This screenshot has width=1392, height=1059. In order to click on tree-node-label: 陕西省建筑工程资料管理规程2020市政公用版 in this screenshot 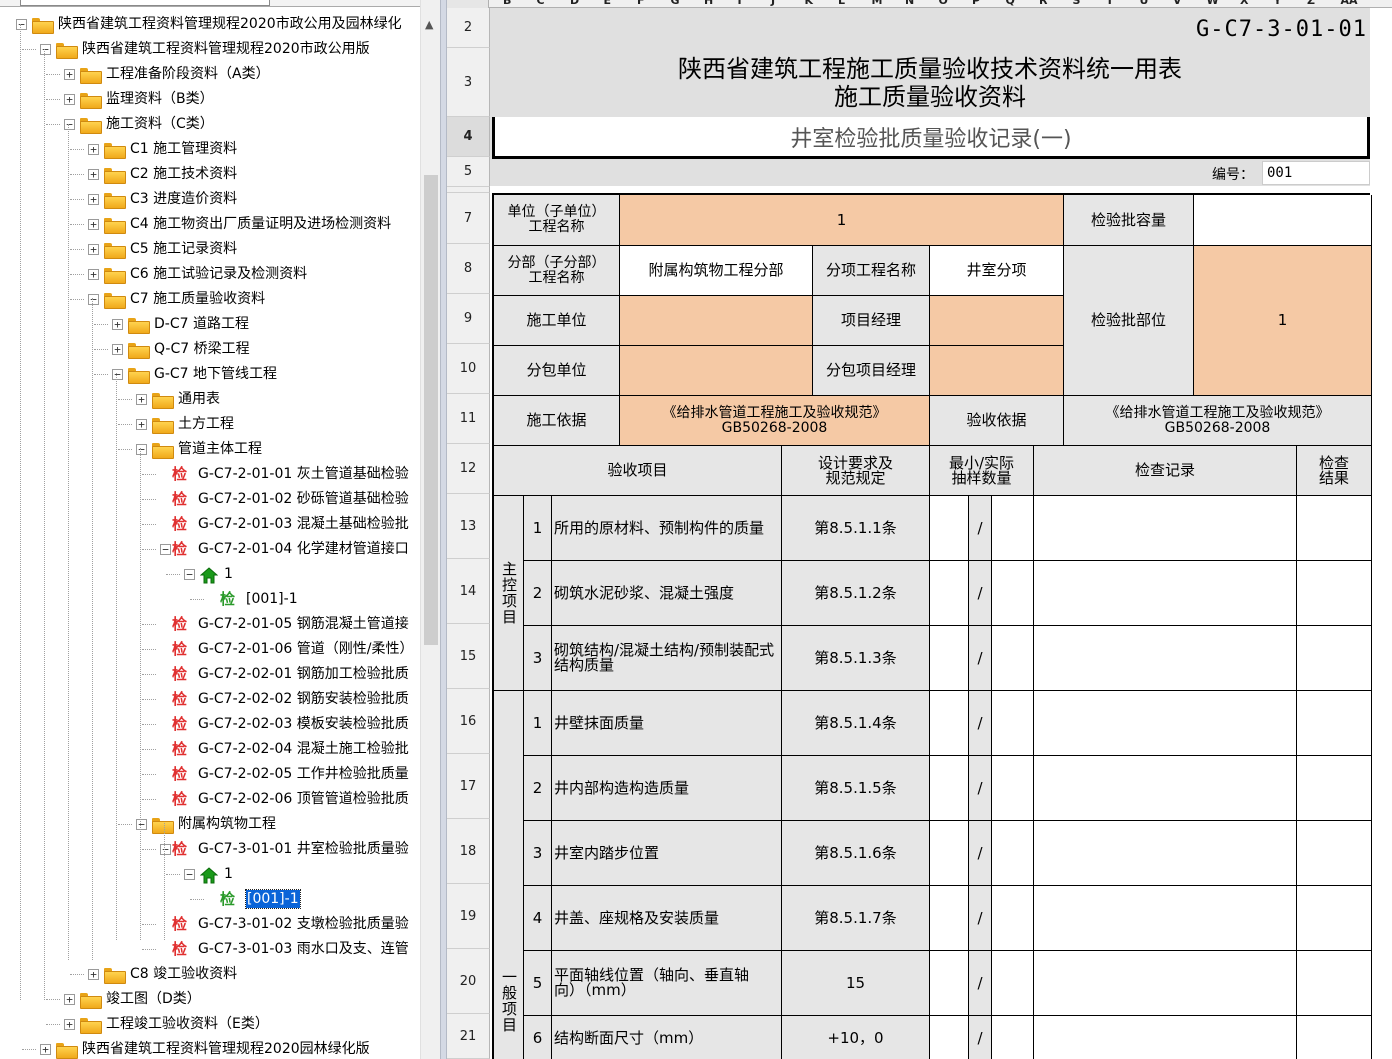, I will do `click(226, 49)`.